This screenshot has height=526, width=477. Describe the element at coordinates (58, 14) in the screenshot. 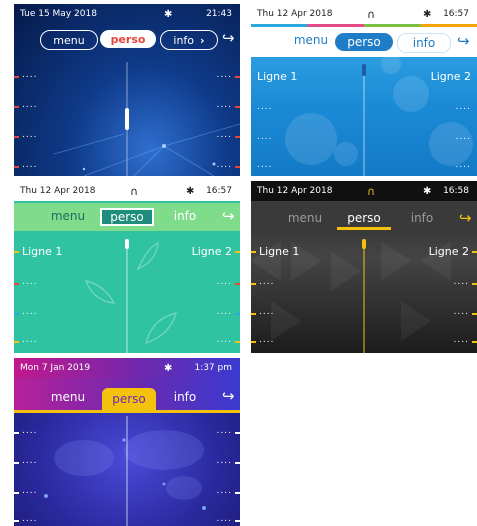

I see `status-date: Tue 15 May 2018` at that location.